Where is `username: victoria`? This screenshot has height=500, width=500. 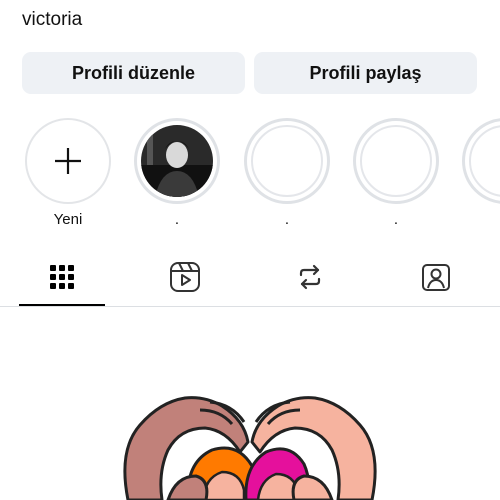 username: victoria is located at coordinates (52, 19).